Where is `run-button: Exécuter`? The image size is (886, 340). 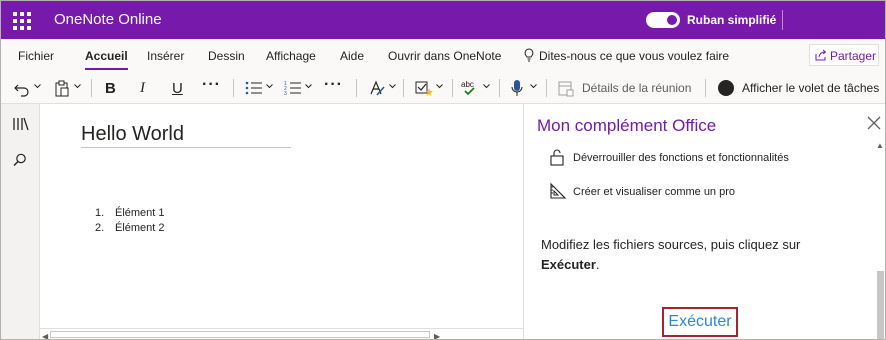
run-button: Exécuter is located at coordinates (700, 322).